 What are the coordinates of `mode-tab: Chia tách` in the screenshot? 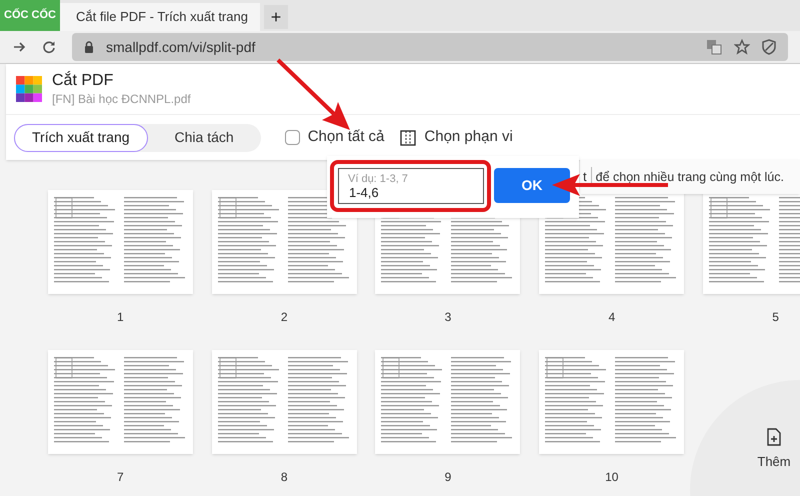 It's located at (204, 138).